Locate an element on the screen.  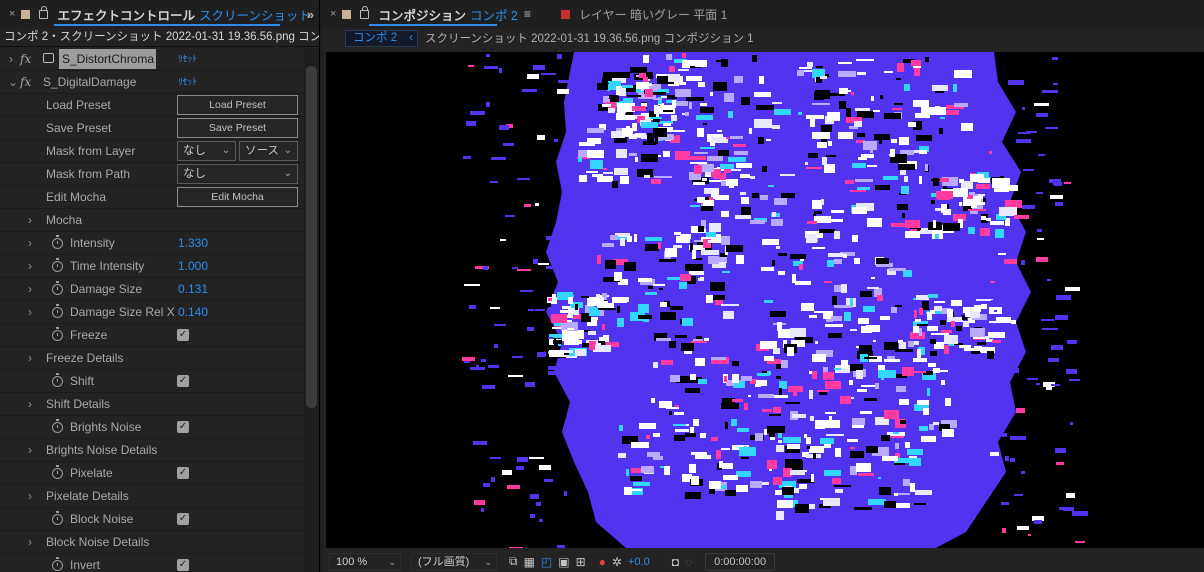
menu-icon: ≡ is located at coordinates (527, 14).